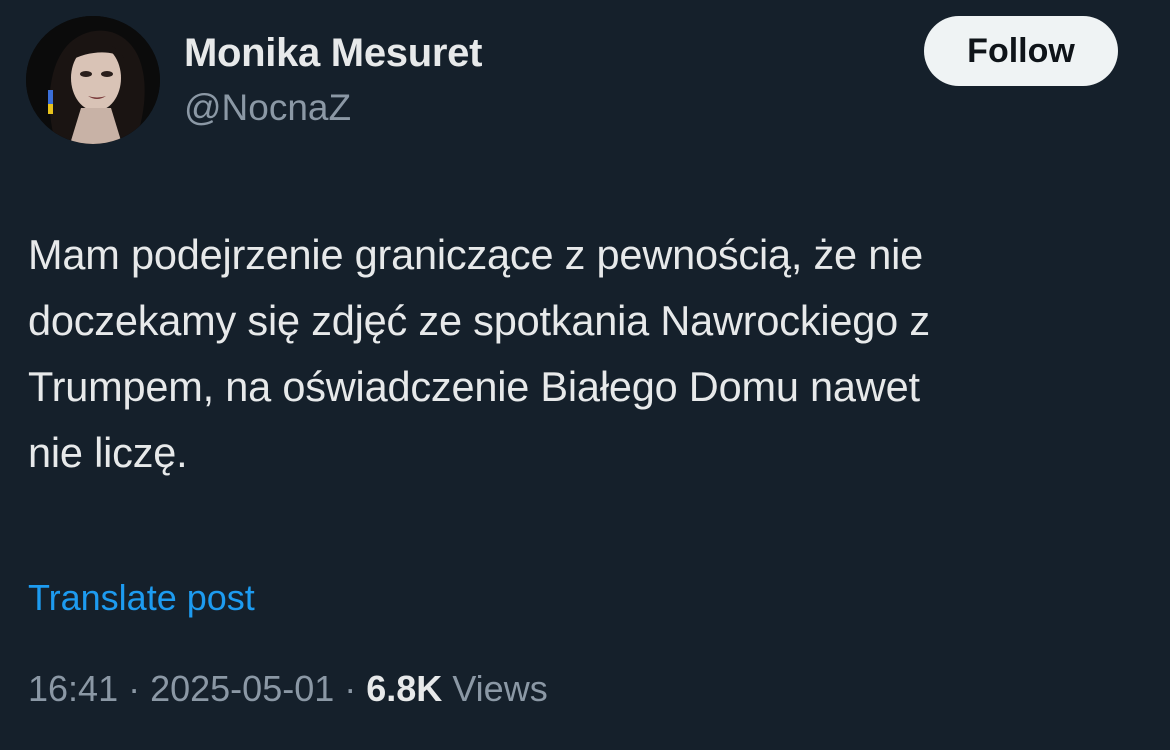  What do you see at coordinates (242, 688) in the screenshot?
I see `post-date: 2025-05-01` at bounding box center [242, 688].